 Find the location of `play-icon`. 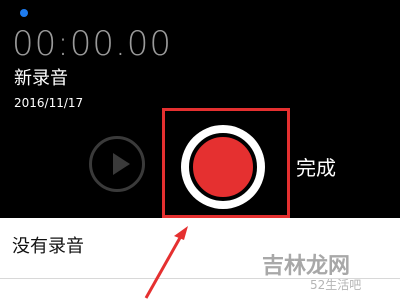

play-icon is located at coordinates (121, 164).